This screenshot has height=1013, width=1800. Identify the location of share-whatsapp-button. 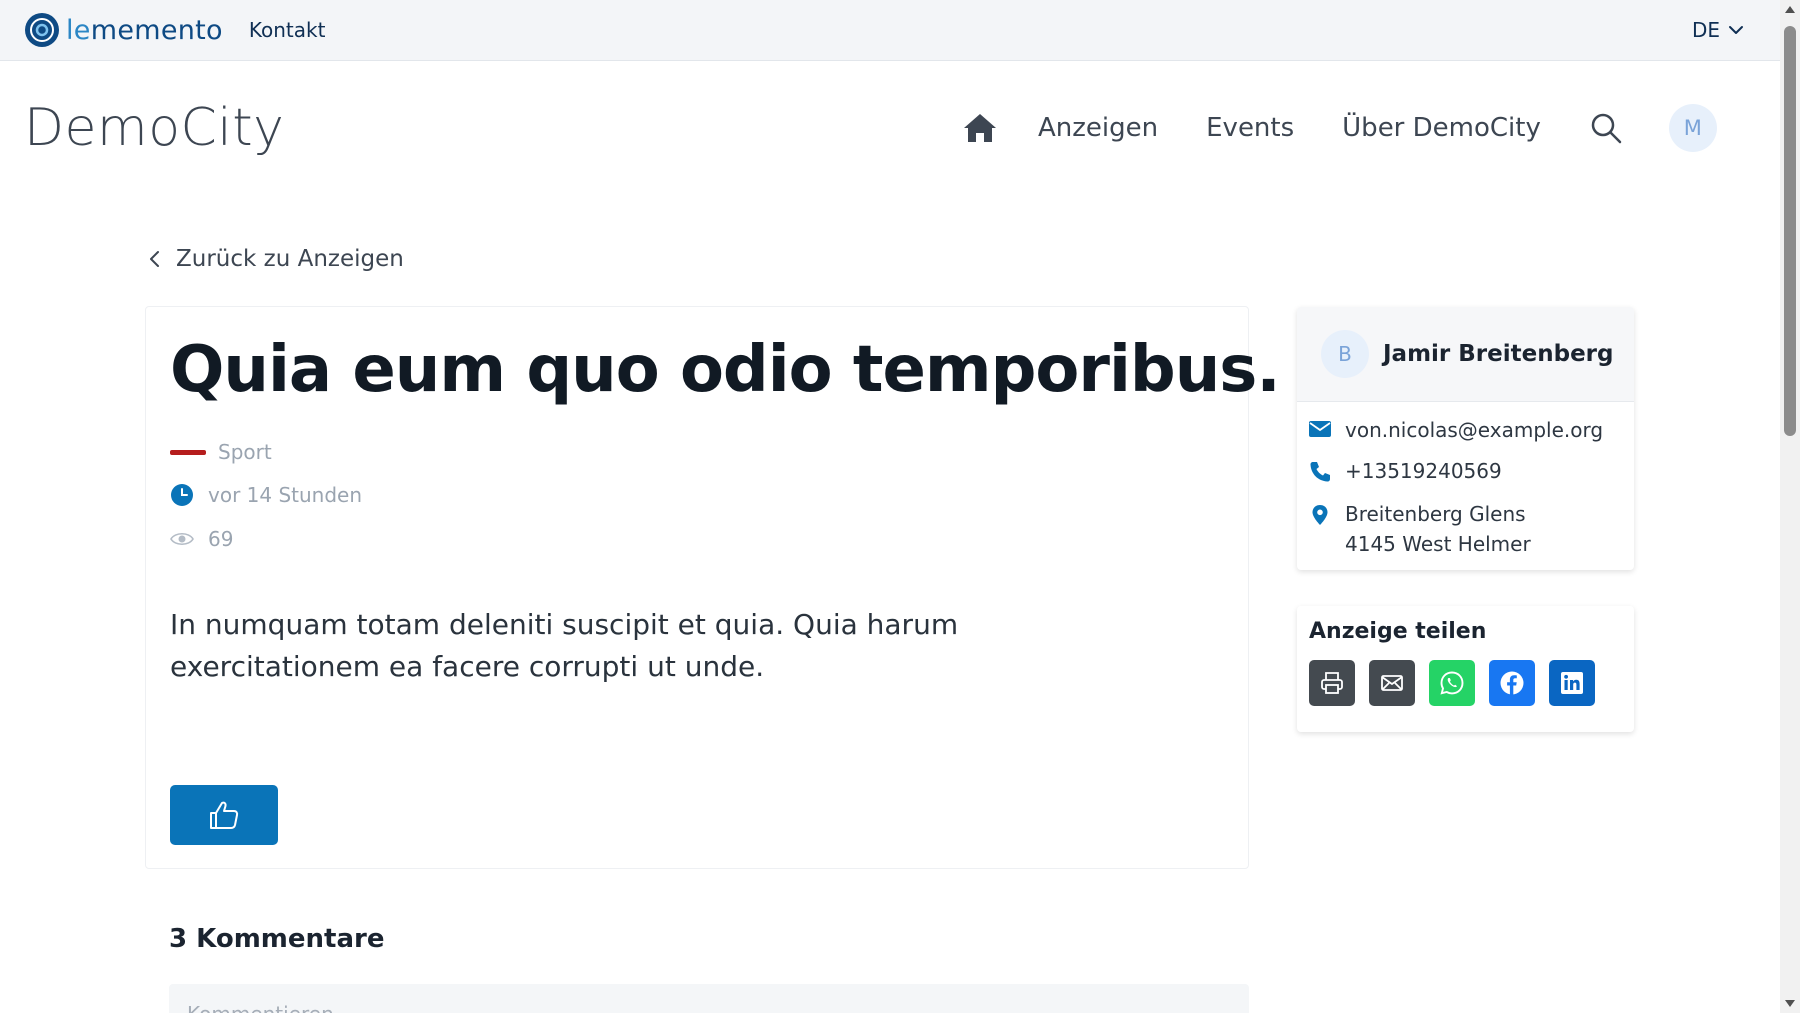
(1452, 683).